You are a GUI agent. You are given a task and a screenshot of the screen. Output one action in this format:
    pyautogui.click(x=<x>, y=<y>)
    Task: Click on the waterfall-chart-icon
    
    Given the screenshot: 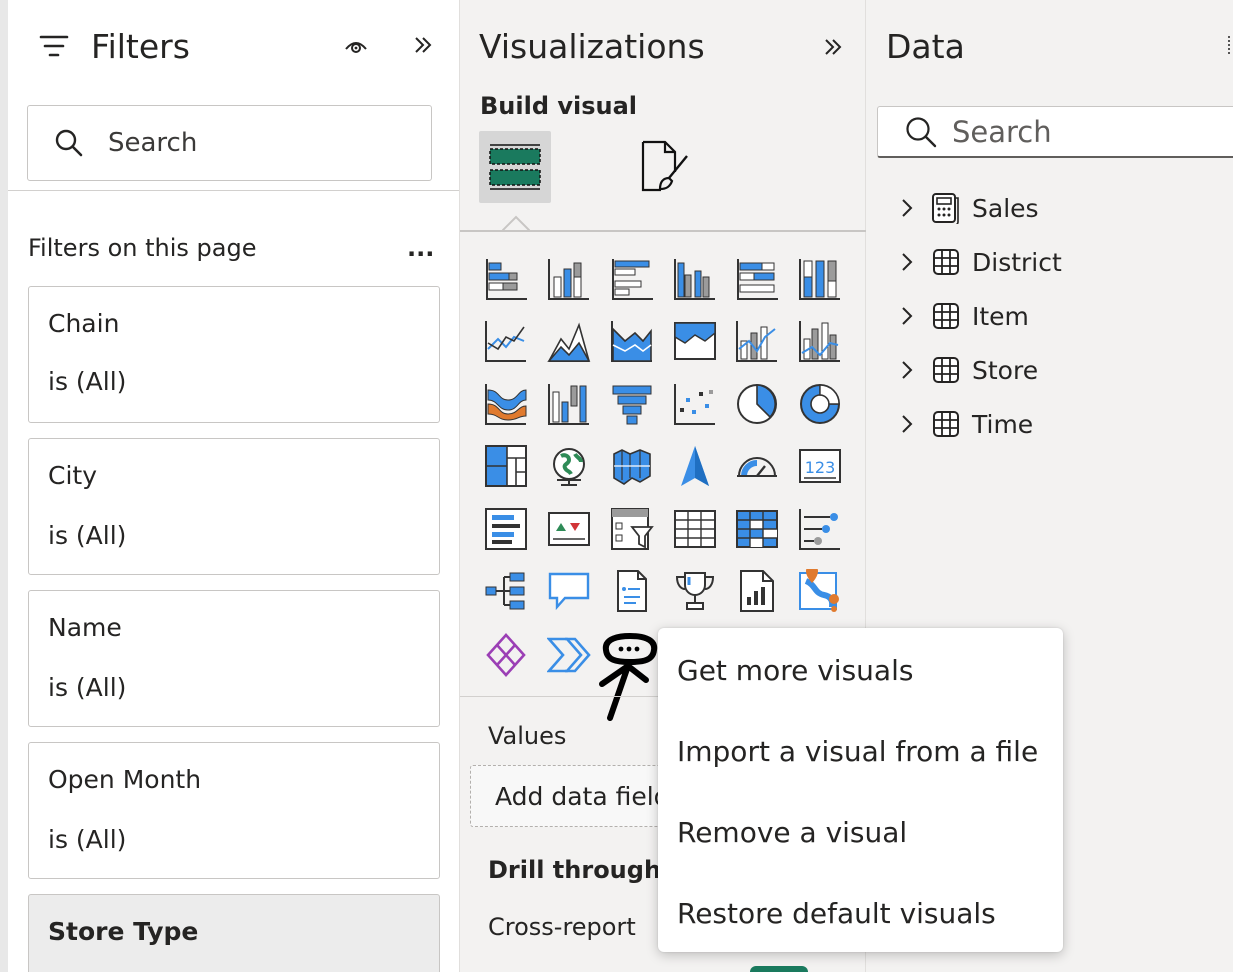 What is the action you would take?
    pyautogui.click(x=569, y=404)
    